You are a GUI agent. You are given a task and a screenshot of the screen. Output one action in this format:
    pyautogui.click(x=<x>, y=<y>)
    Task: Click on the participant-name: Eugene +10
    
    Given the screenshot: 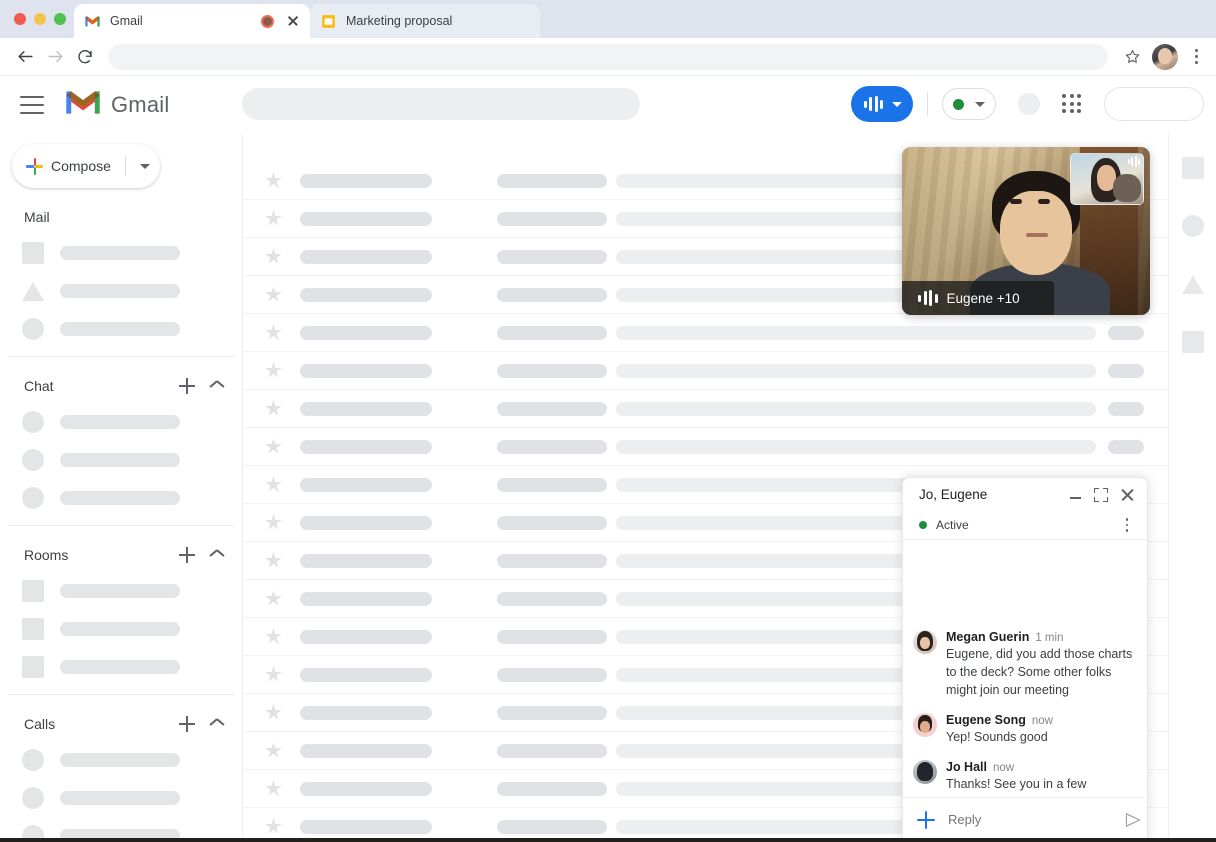 What is the action you would take?
    pyautogui.click(x=983, y=298)
    